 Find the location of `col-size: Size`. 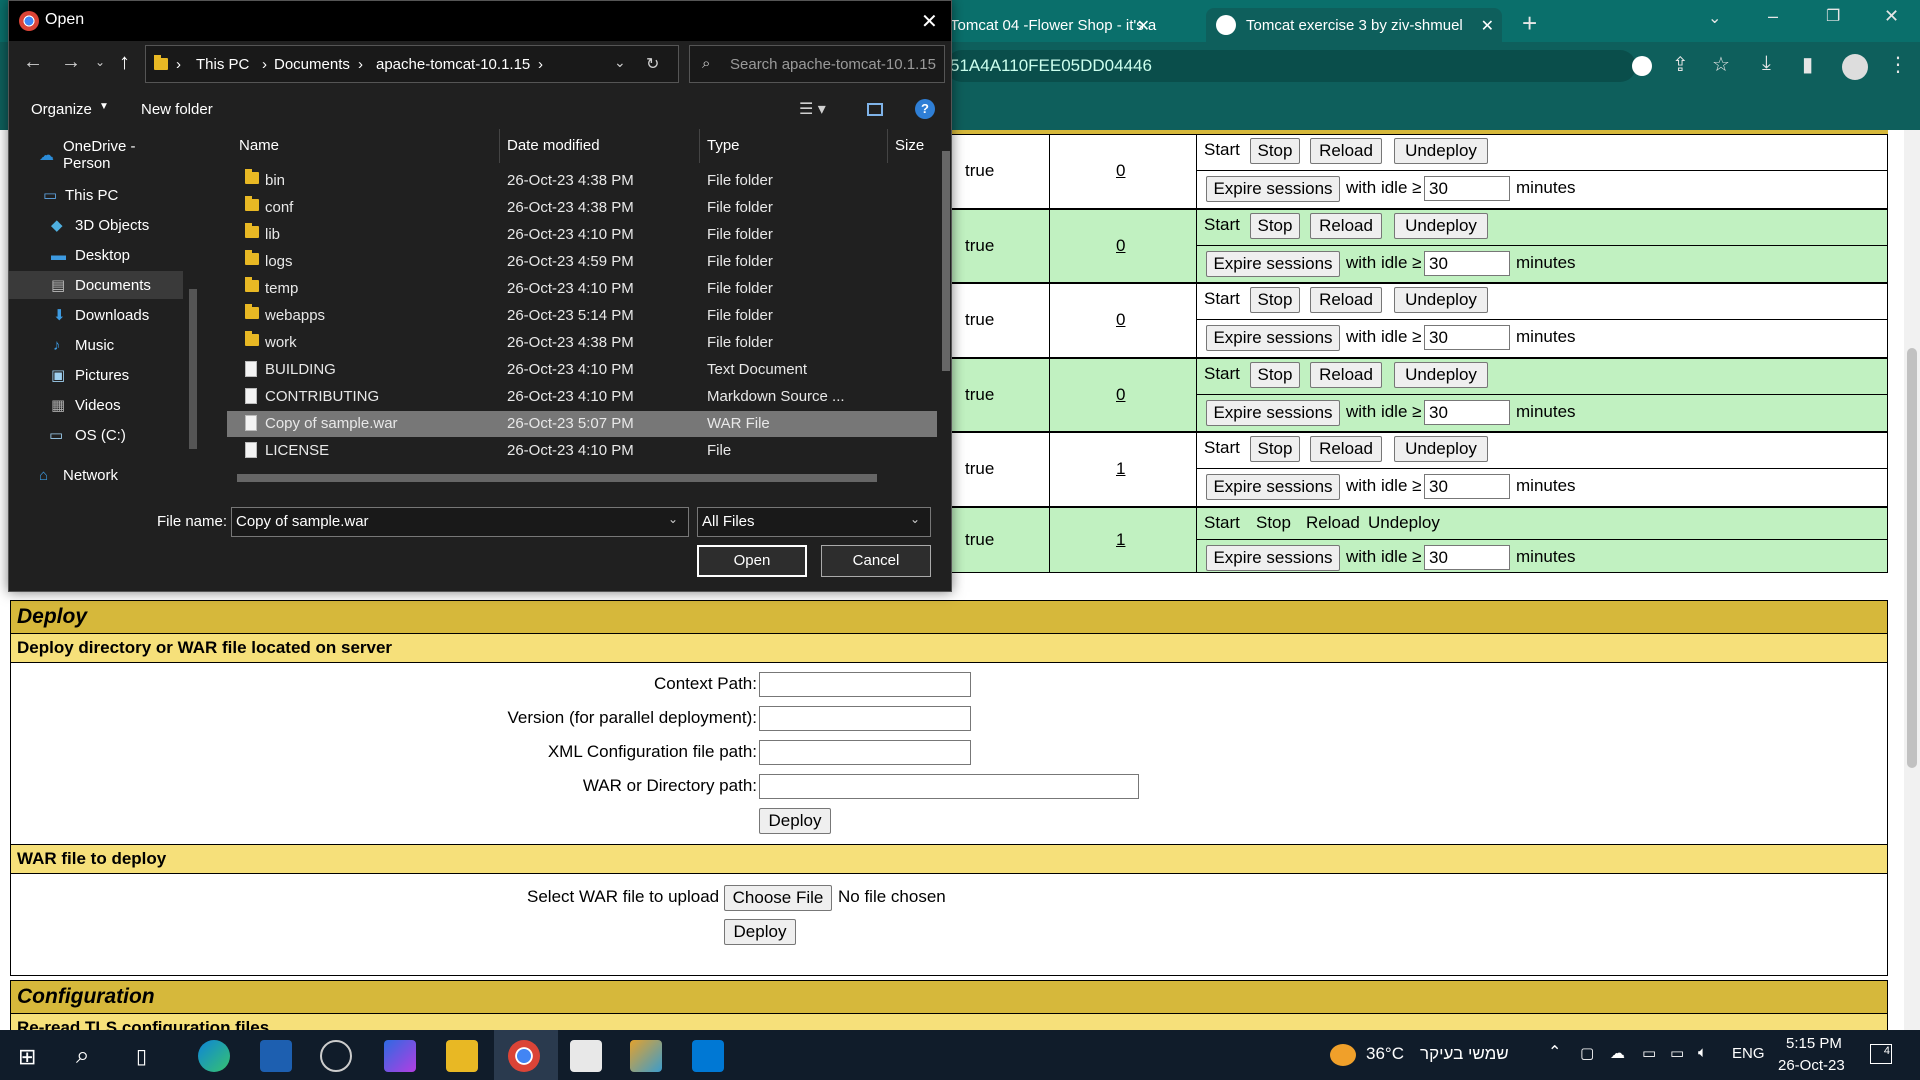

col-size: Size is located at coordinates (909, 145).